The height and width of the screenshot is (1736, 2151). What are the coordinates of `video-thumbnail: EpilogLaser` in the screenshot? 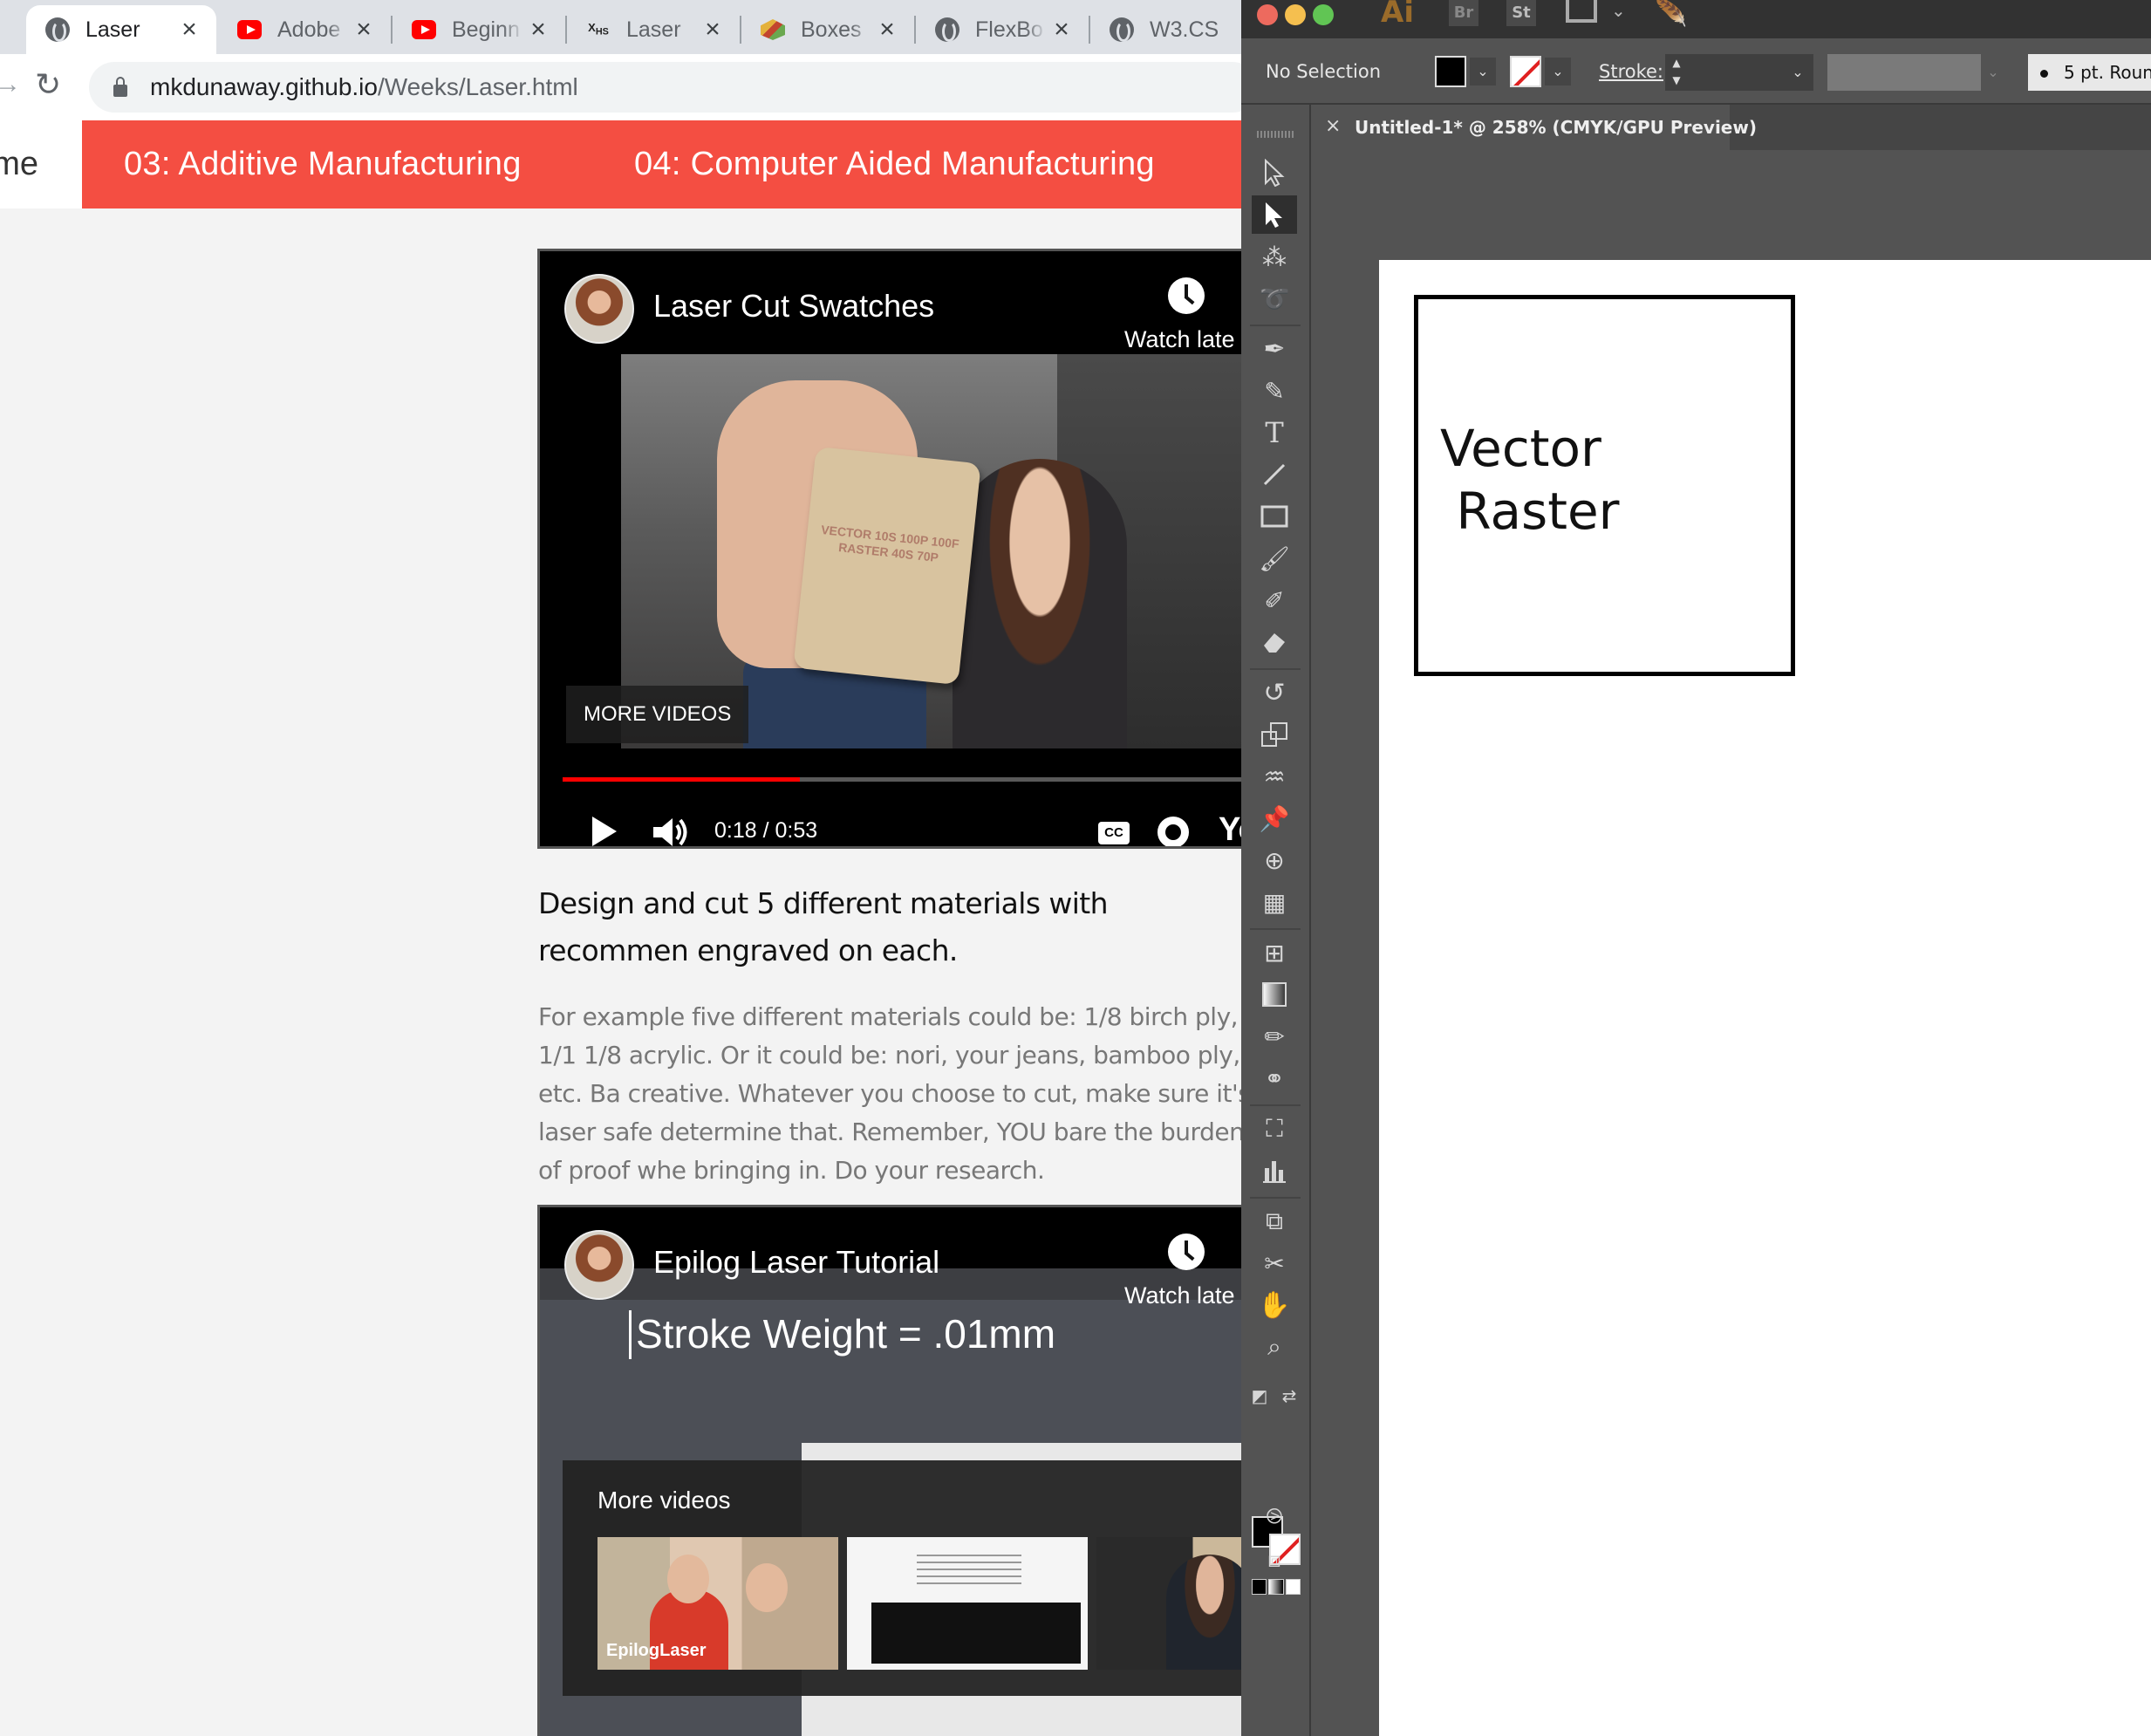 It's located at (718, 1603).